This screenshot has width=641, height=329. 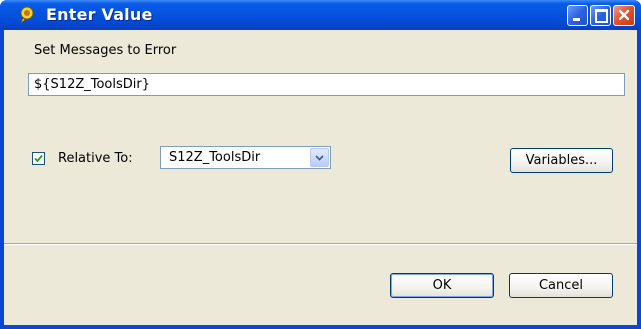 What do you see at coordinates (320, 15) in the screenshot?
I see `title-bar: Enter Value` at bounding box center [320, 15].